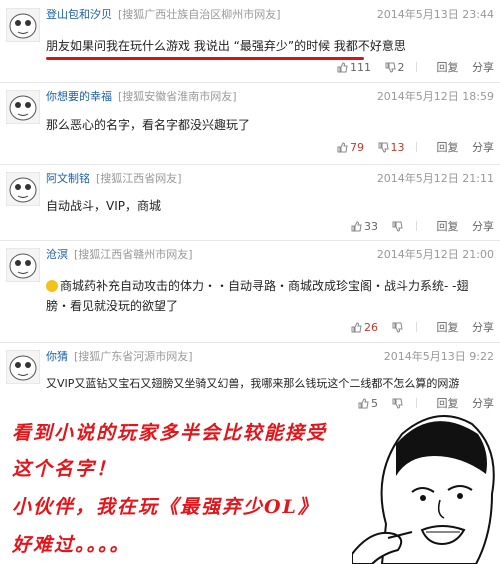  Describe the element at coordinates (435, 254) in the screenshot. I see `comment-time: 2014年5月12日 21:00` at that location.